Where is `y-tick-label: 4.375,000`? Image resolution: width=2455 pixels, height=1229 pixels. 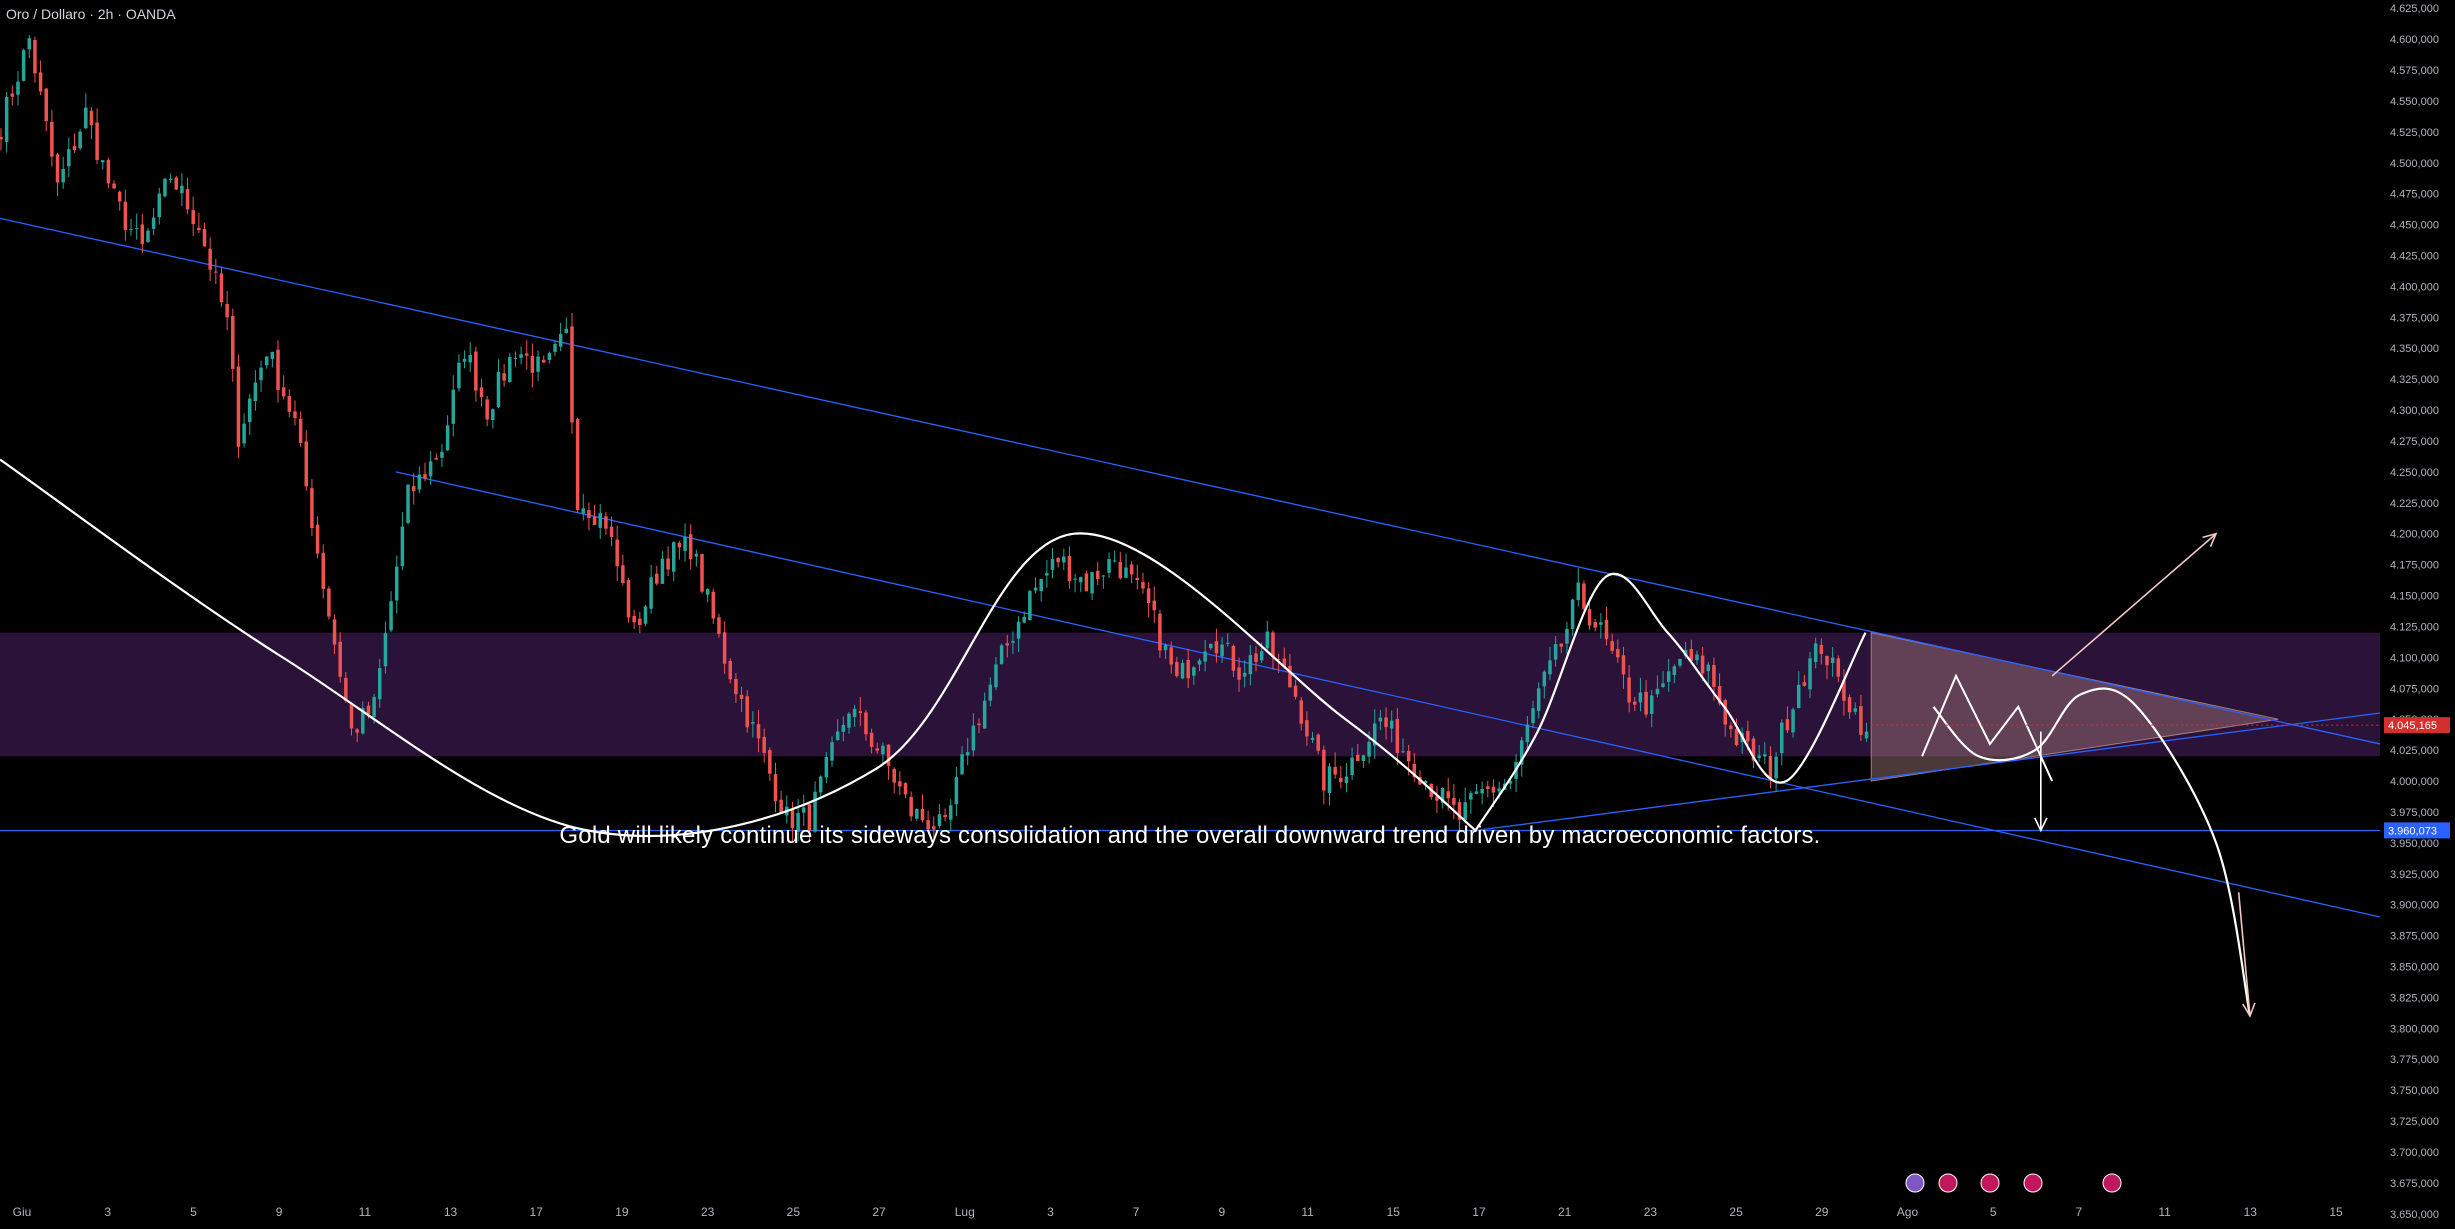 y-tick-label: 4.375,000 is located at coordinates (2414, 318).